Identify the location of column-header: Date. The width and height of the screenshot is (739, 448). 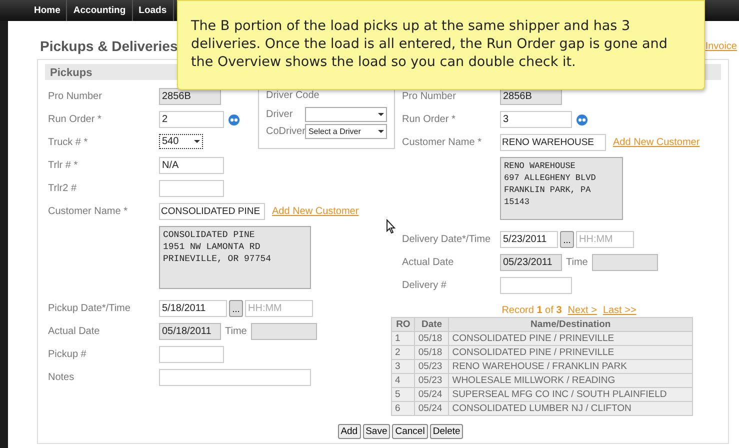
(431, 325).